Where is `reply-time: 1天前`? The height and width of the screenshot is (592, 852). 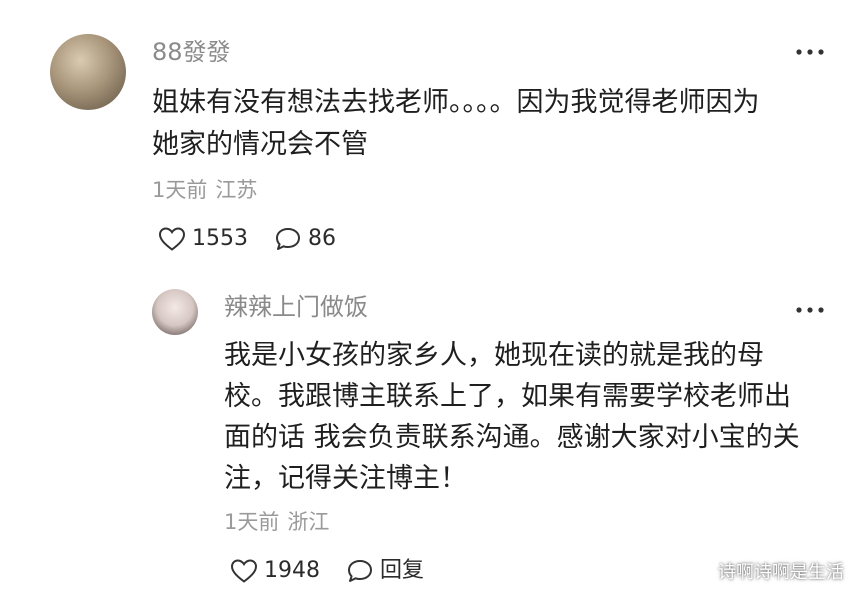
reply-time: 1天前 is located at coordinates (252, 522).